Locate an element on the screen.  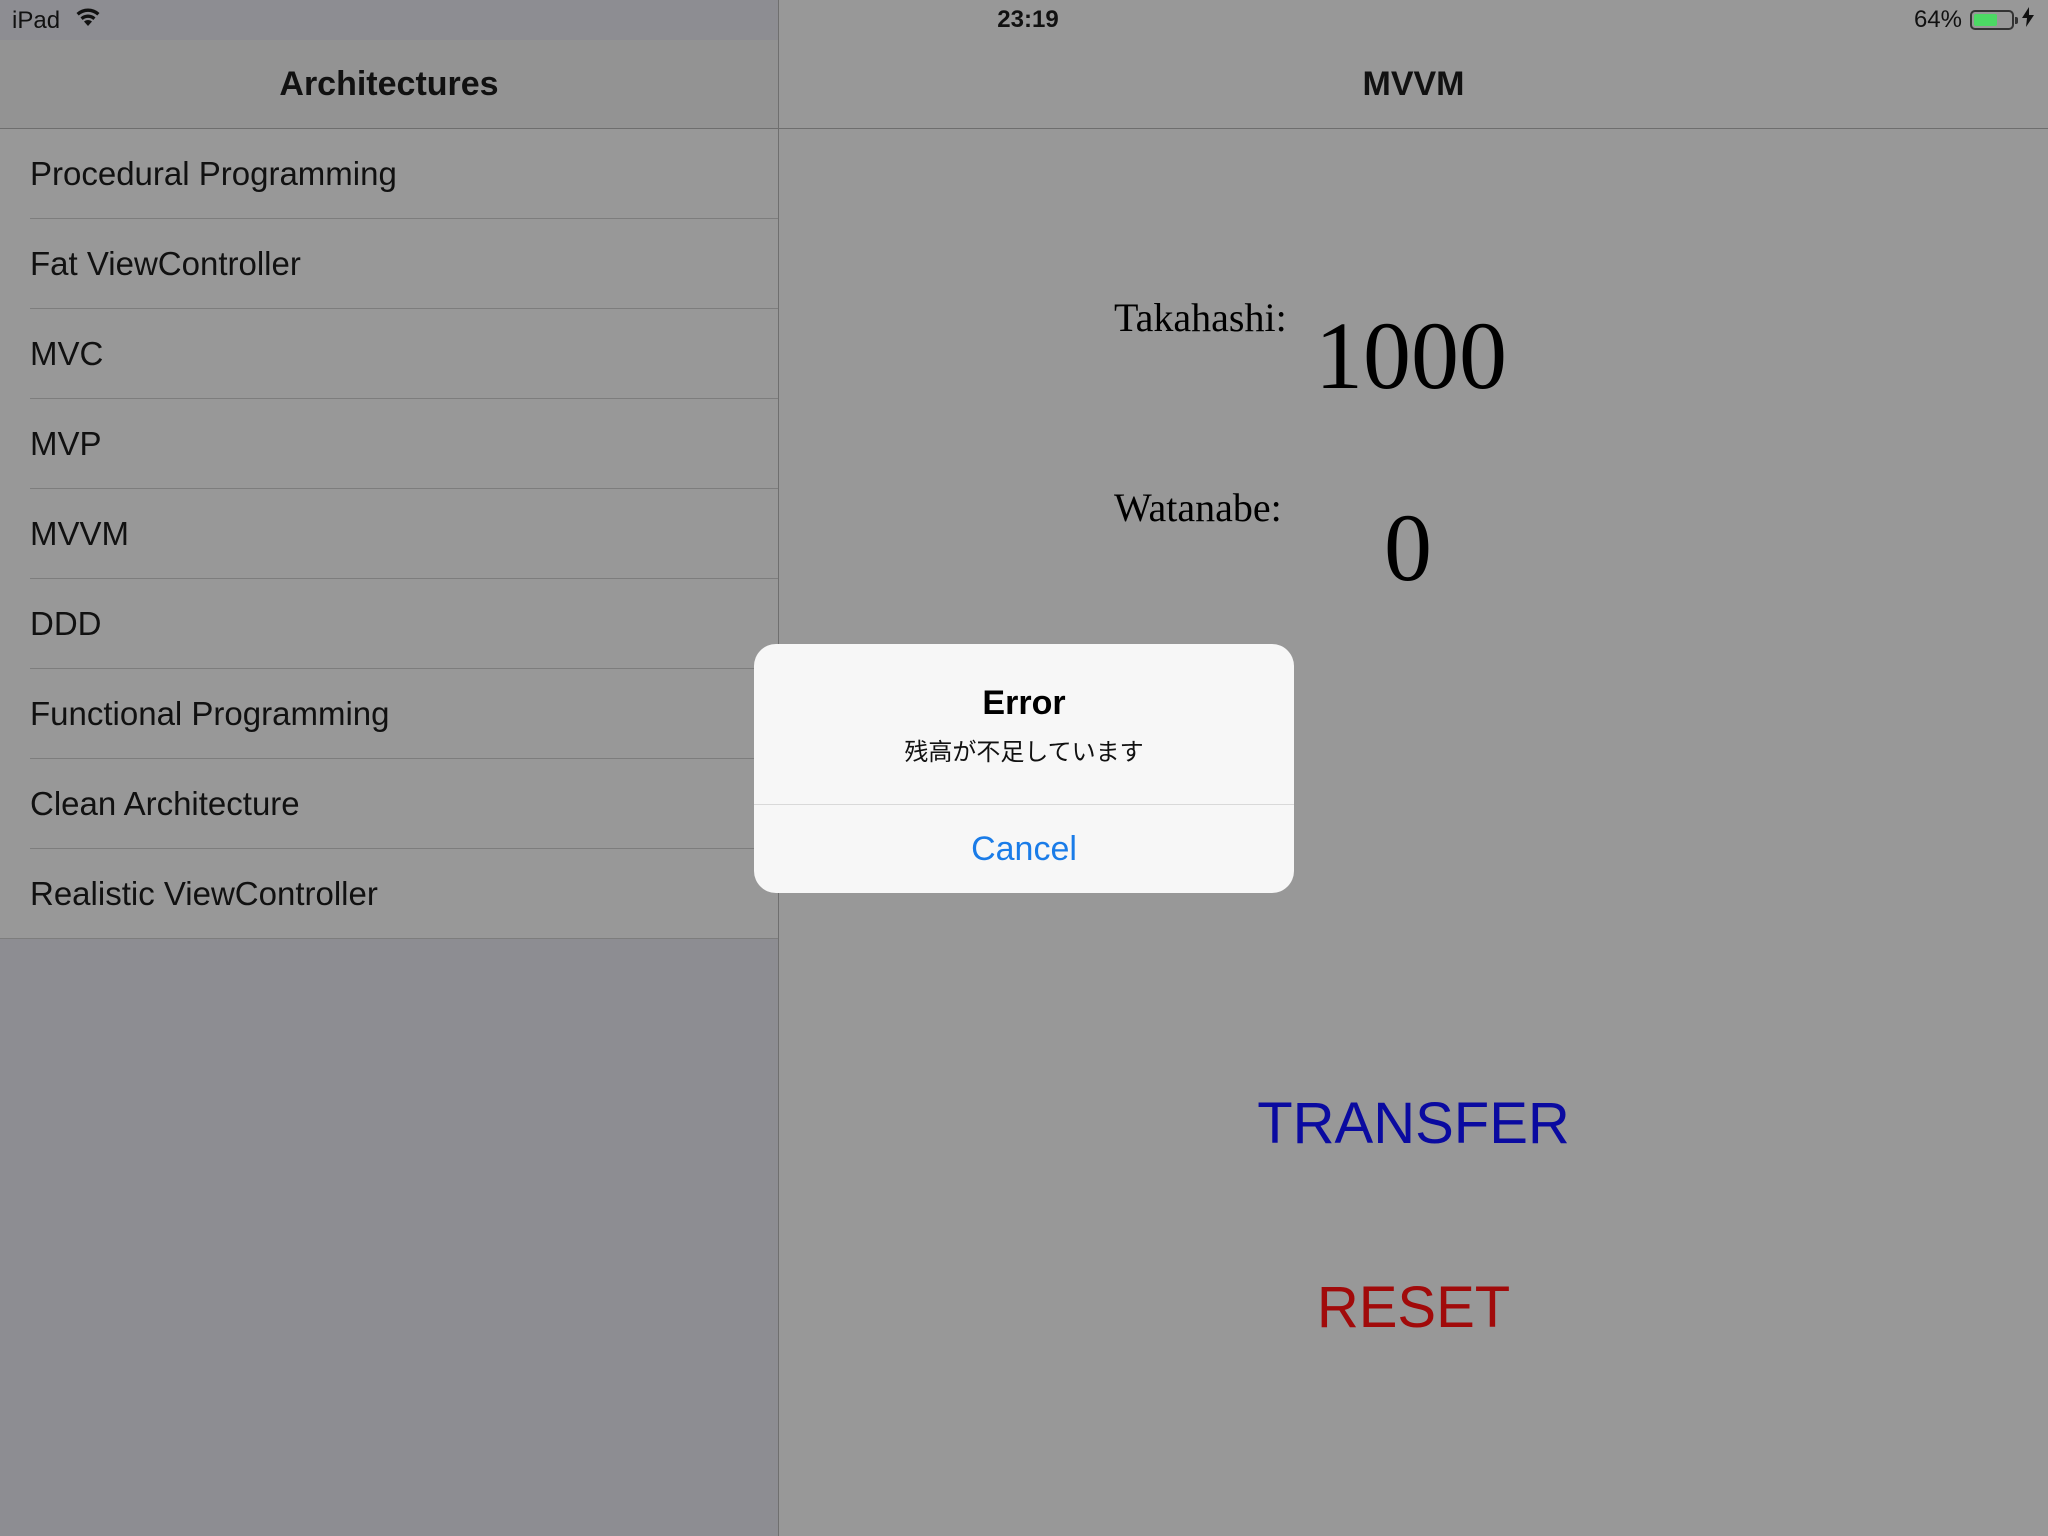
sidebar-item-fat-viewcontroller: Fat ViewController is located at coordinates (389, 264).